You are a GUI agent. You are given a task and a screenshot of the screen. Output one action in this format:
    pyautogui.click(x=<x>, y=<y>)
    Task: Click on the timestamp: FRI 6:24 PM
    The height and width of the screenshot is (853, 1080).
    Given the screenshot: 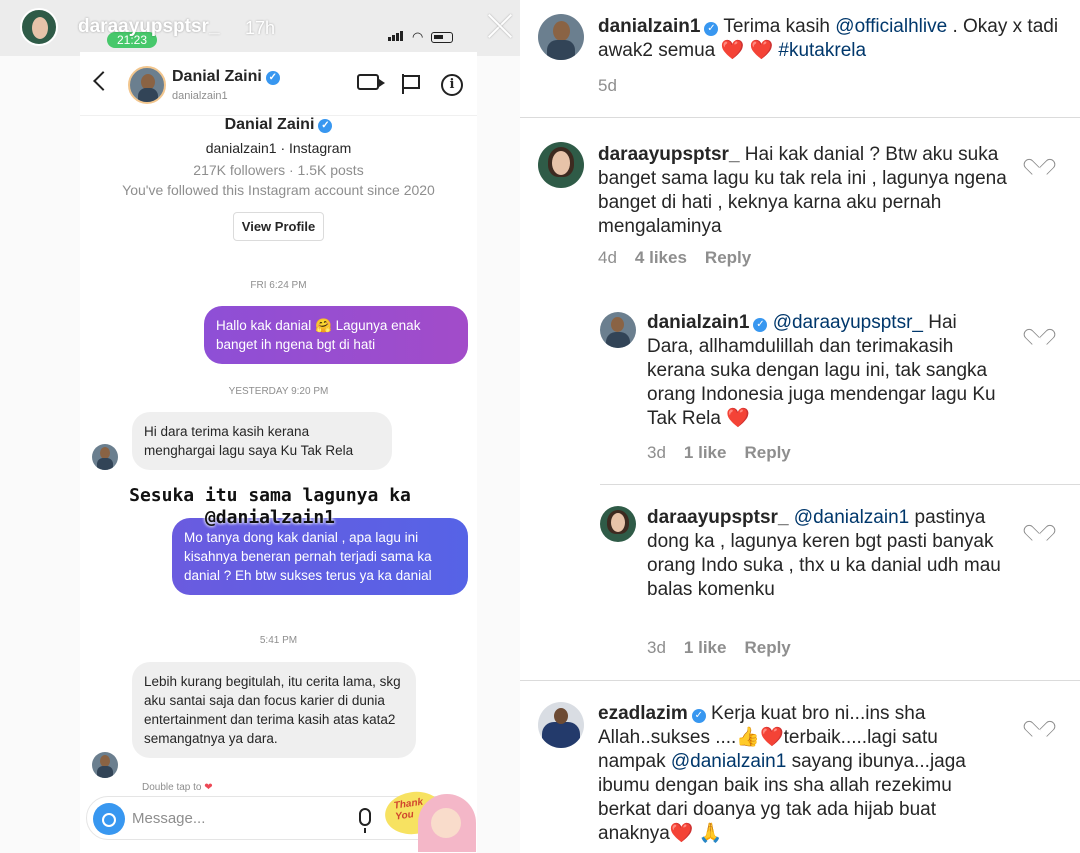 What is the action you would take?
    pyautogui.click(x=278, y=285)
    